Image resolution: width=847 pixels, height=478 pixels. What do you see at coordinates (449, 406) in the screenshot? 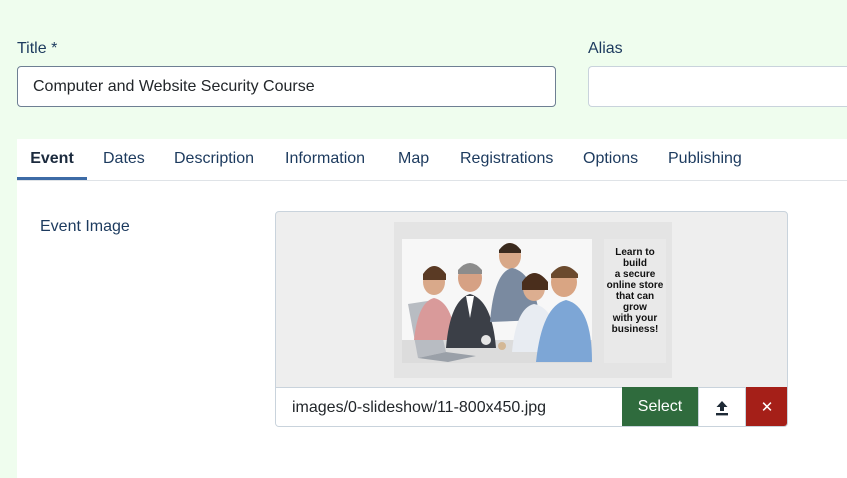
I see `image-path-input` at bounding box center [449, 406].